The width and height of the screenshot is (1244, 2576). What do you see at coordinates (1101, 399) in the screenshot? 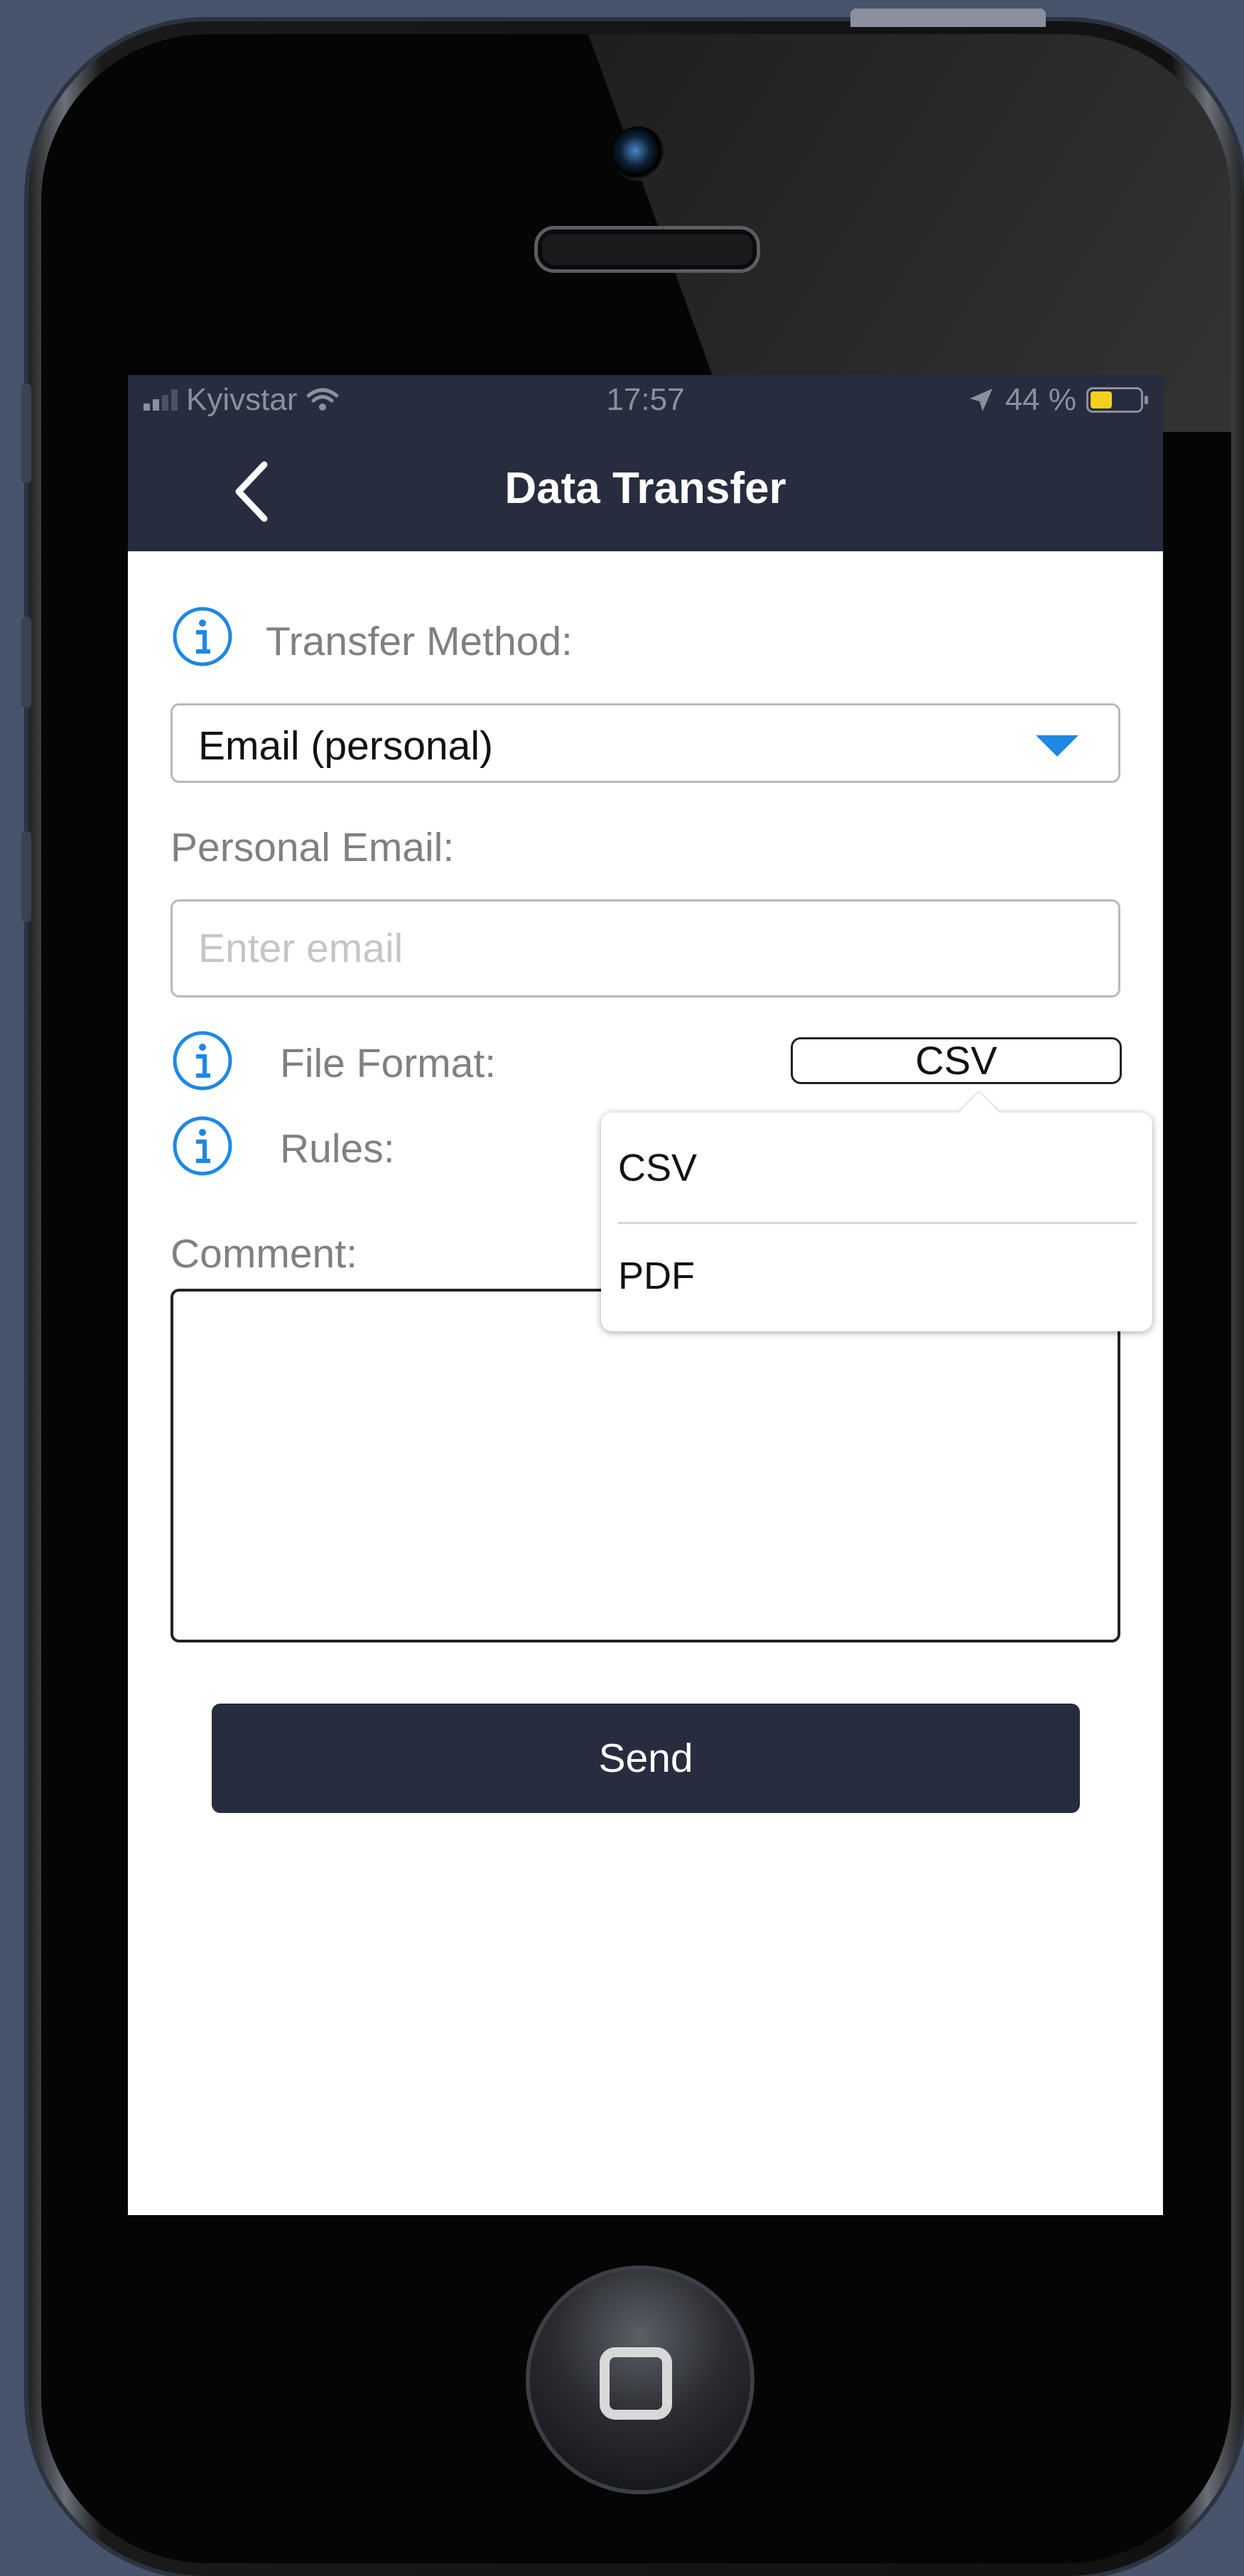
I see `battery-level-fill` at bounding box center [1101, 399].